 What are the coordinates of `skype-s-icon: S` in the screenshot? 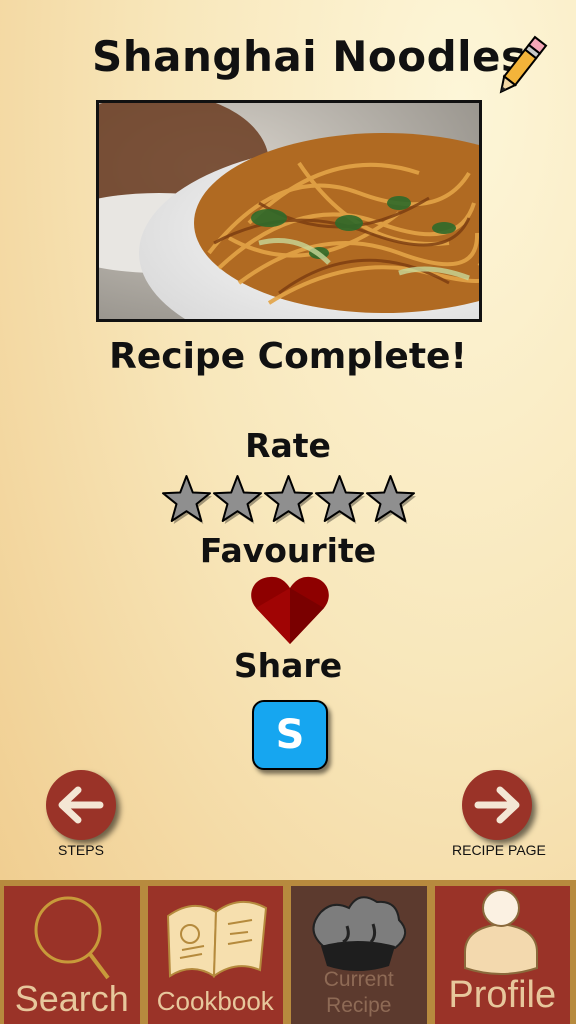 It's located at (290, 735).